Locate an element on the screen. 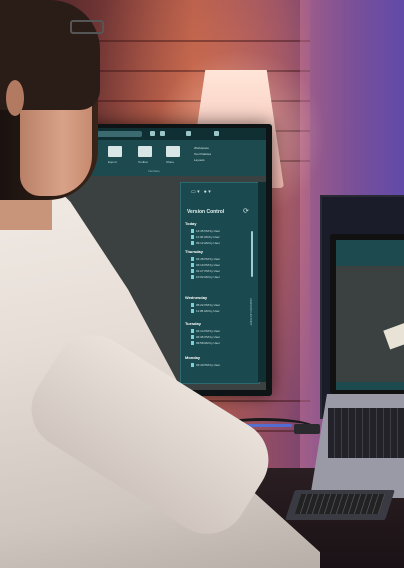  version-item: 09:58 AM by User is located at coordinates (205, 343).